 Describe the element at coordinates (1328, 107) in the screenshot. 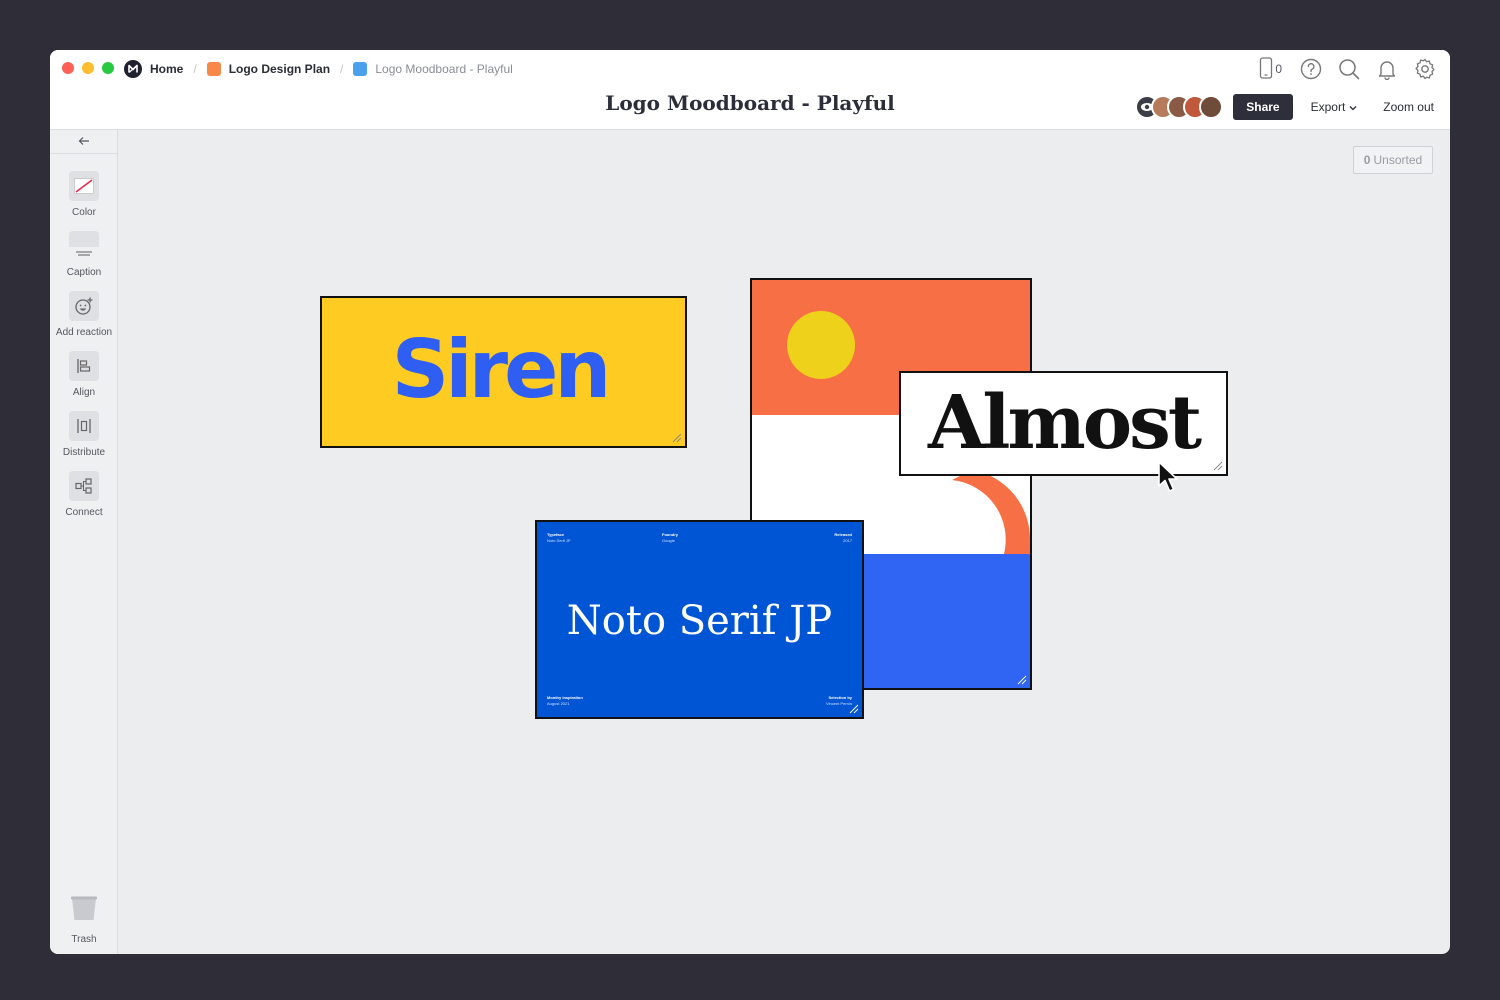

I see `export-label: Export` at that location.